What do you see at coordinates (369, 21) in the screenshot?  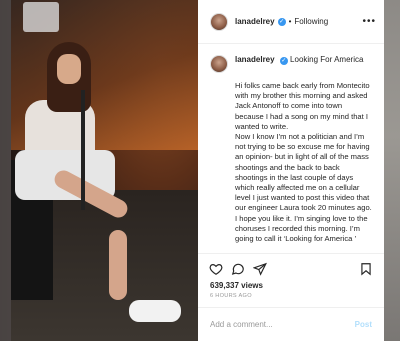 I see `more-options-icon: •••` at bounding box center [369, 21].